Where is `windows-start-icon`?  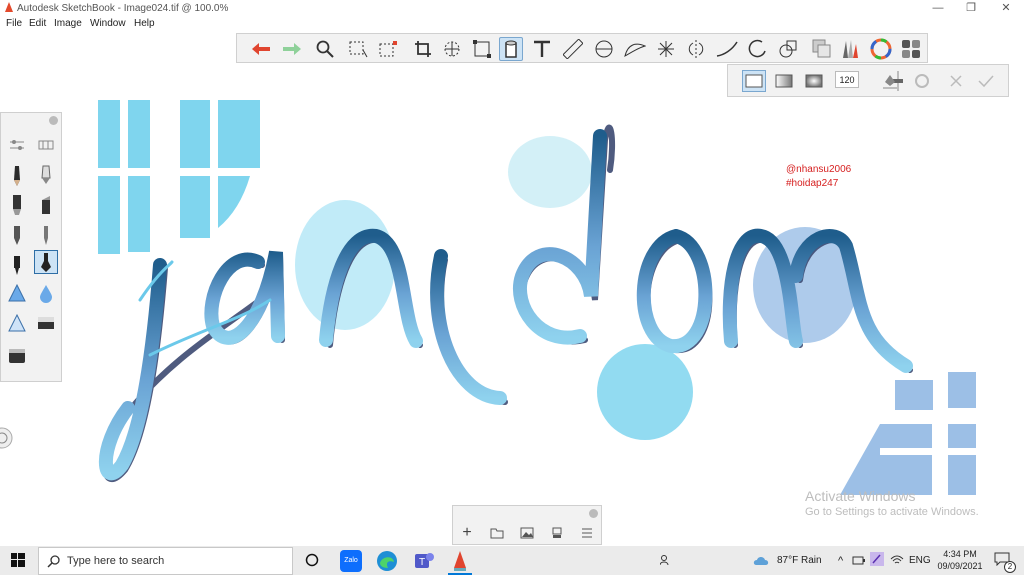 windows-start-icon is located at coordinates (18, 560).